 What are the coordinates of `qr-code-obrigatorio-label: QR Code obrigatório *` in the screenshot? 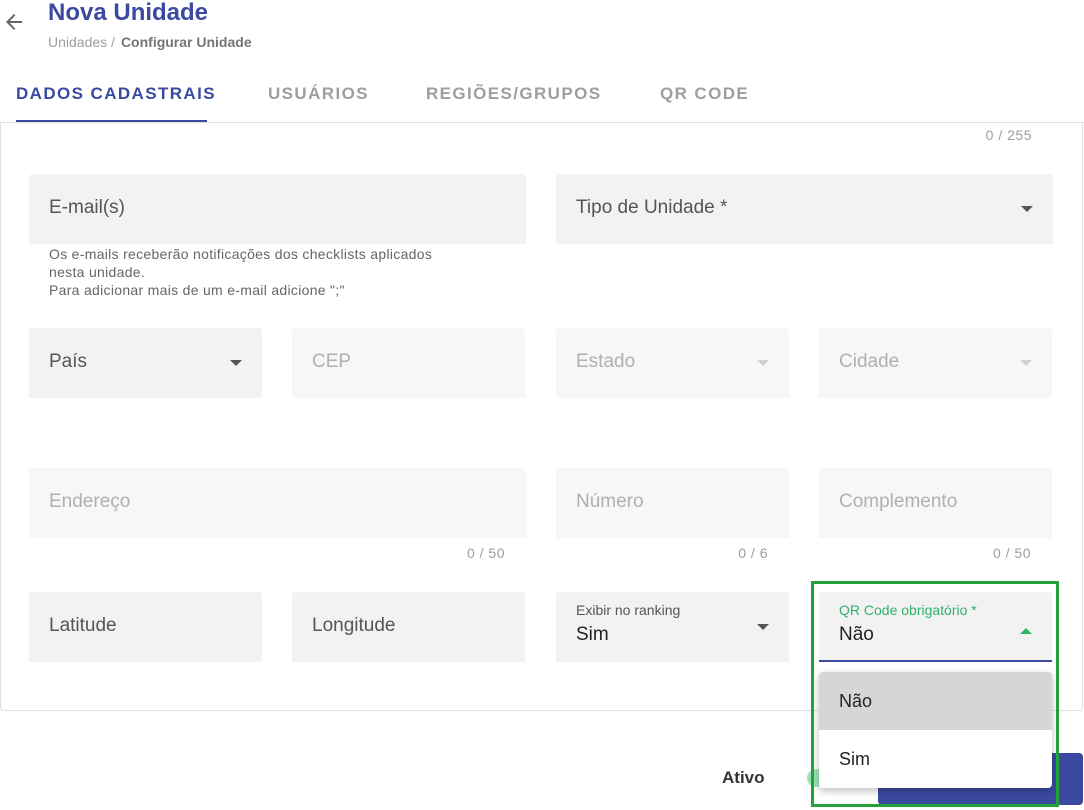 It's located at (908, 610).